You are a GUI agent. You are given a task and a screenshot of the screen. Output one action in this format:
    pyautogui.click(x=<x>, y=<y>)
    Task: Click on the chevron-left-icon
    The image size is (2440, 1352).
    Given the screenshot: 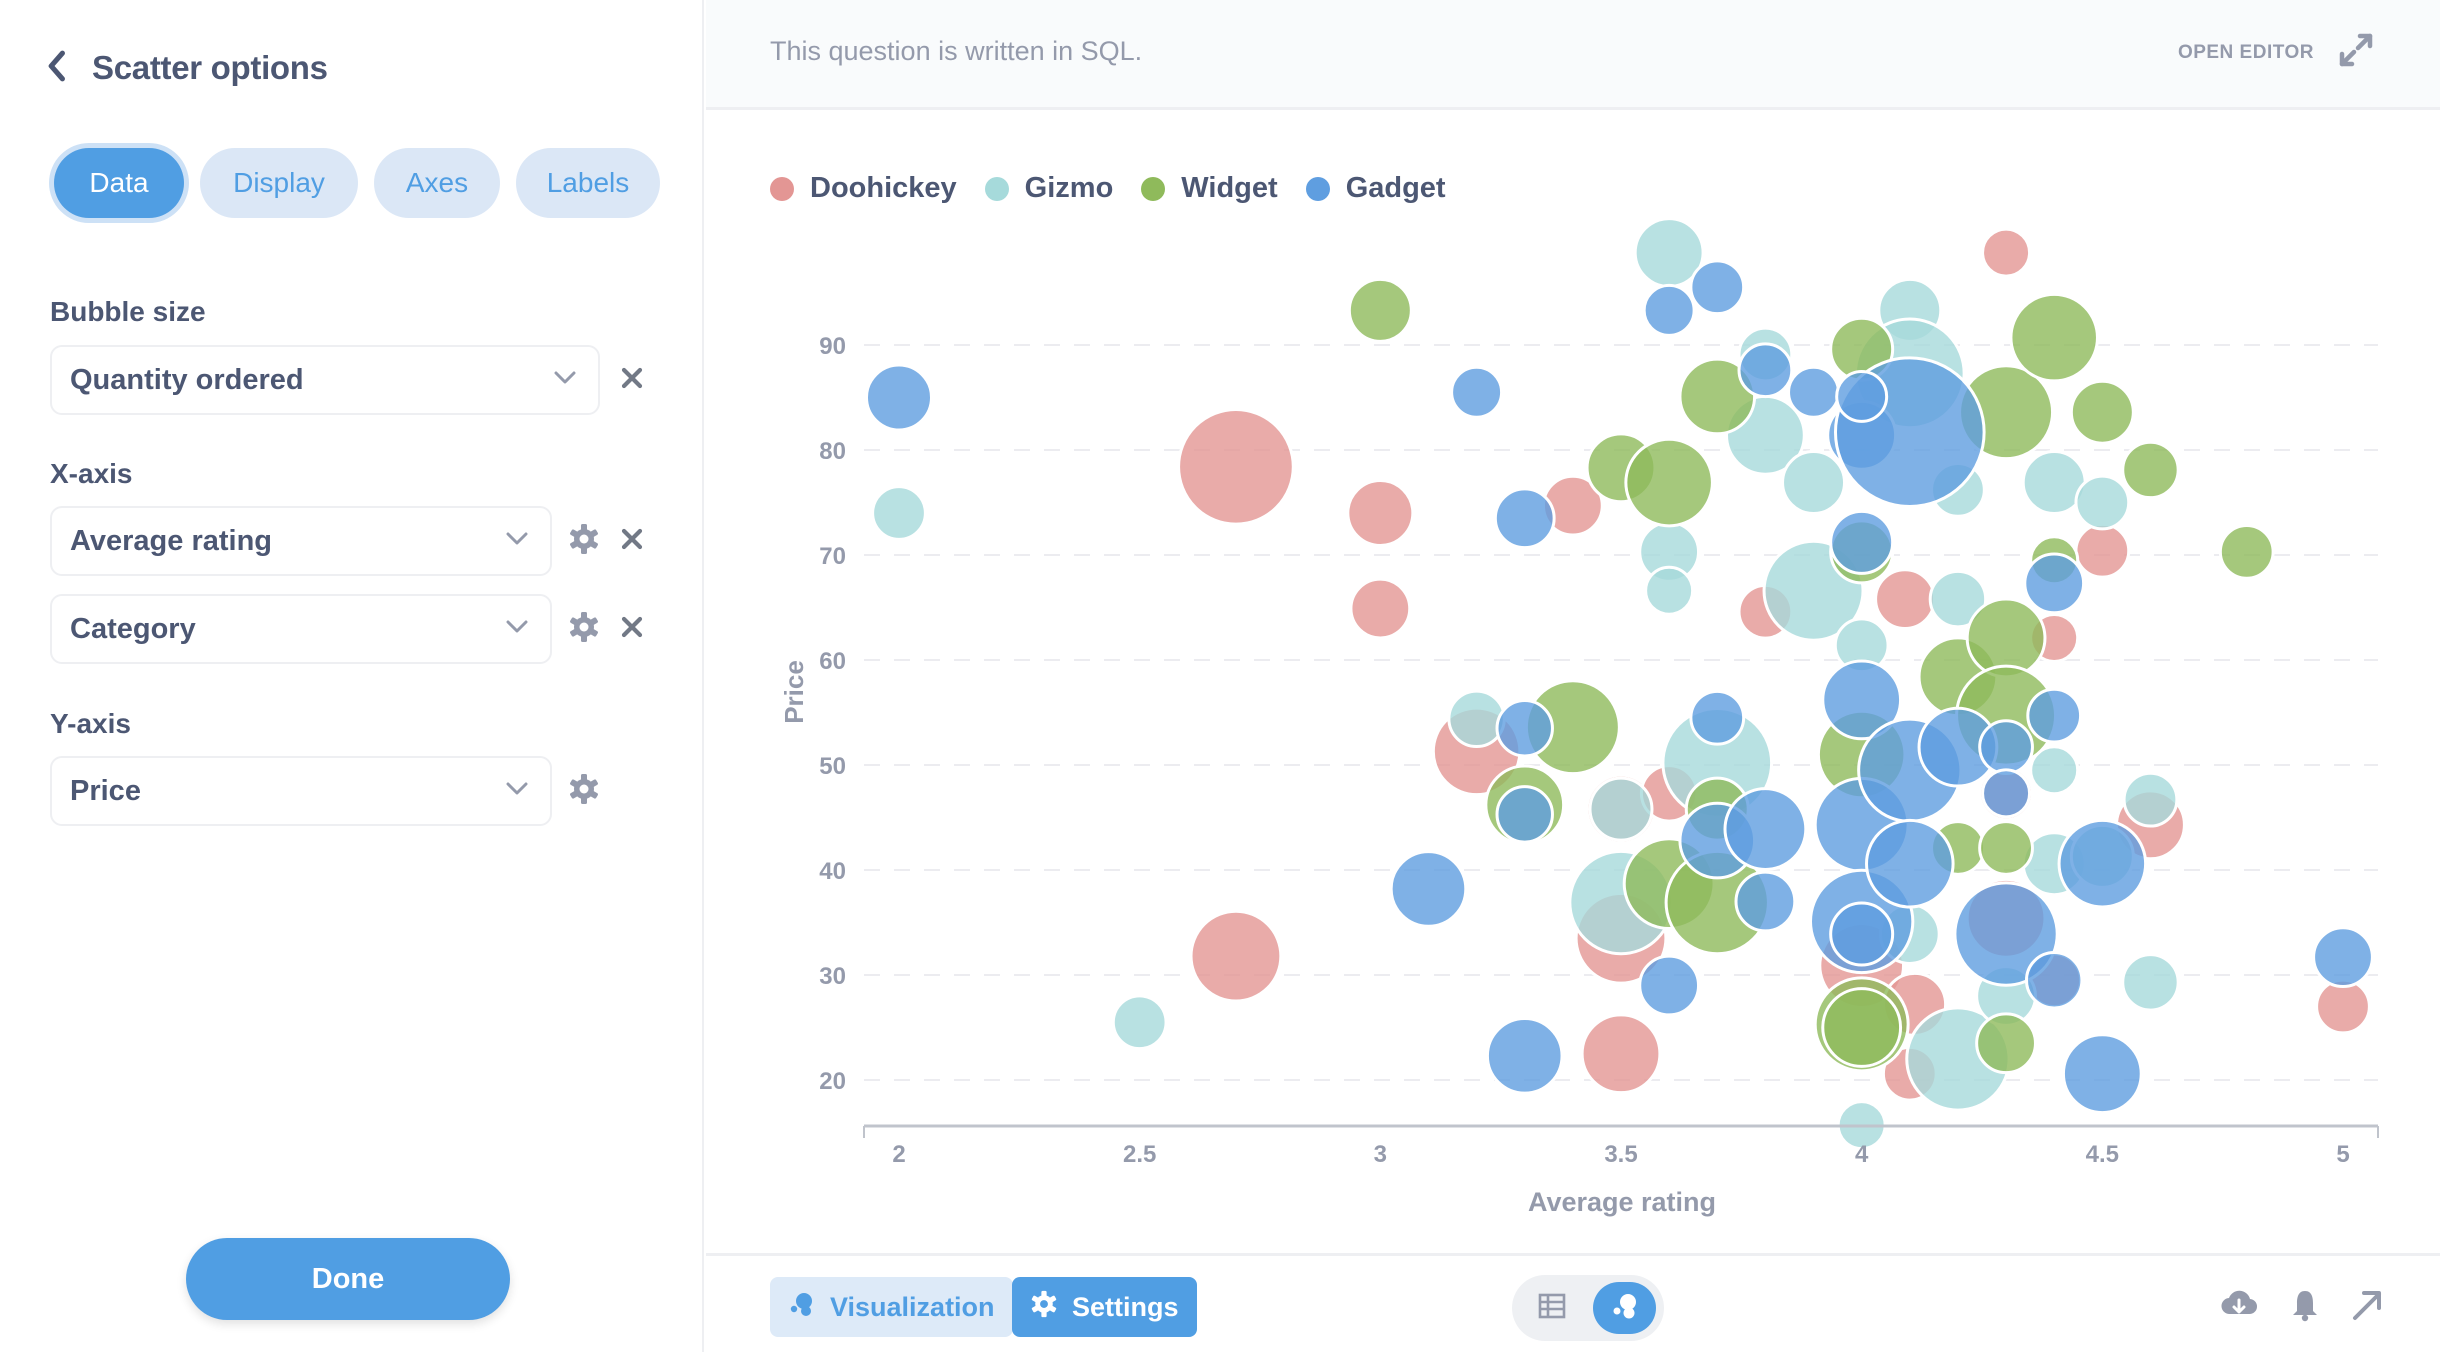 What is the action you would take?
    pyautogui.click(x=56, y=68)
    